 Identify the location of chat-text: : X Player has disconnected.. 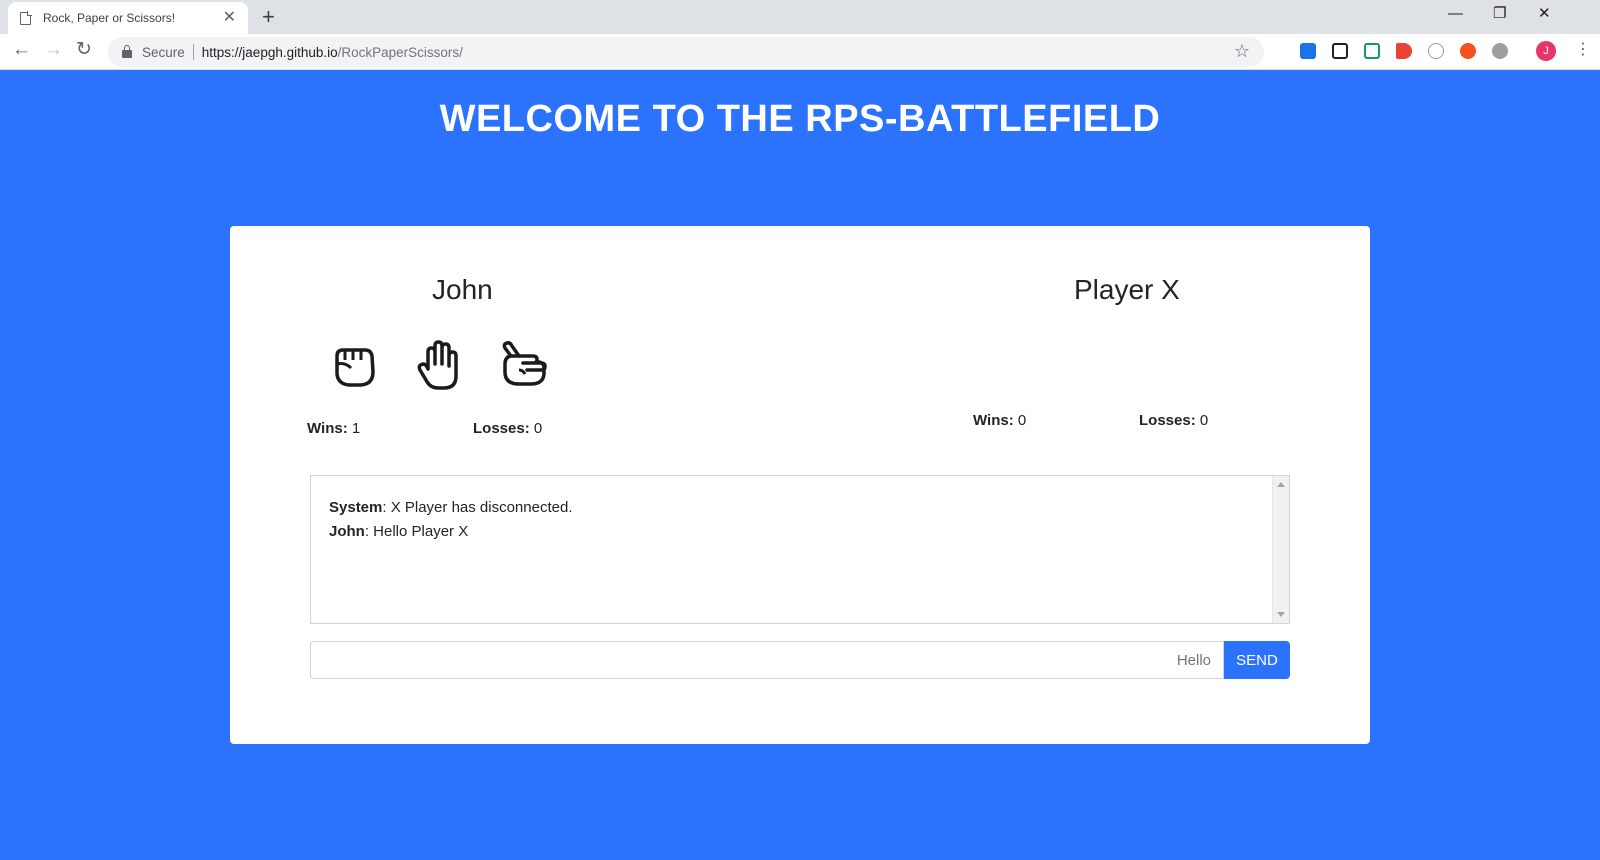
(477, 507).